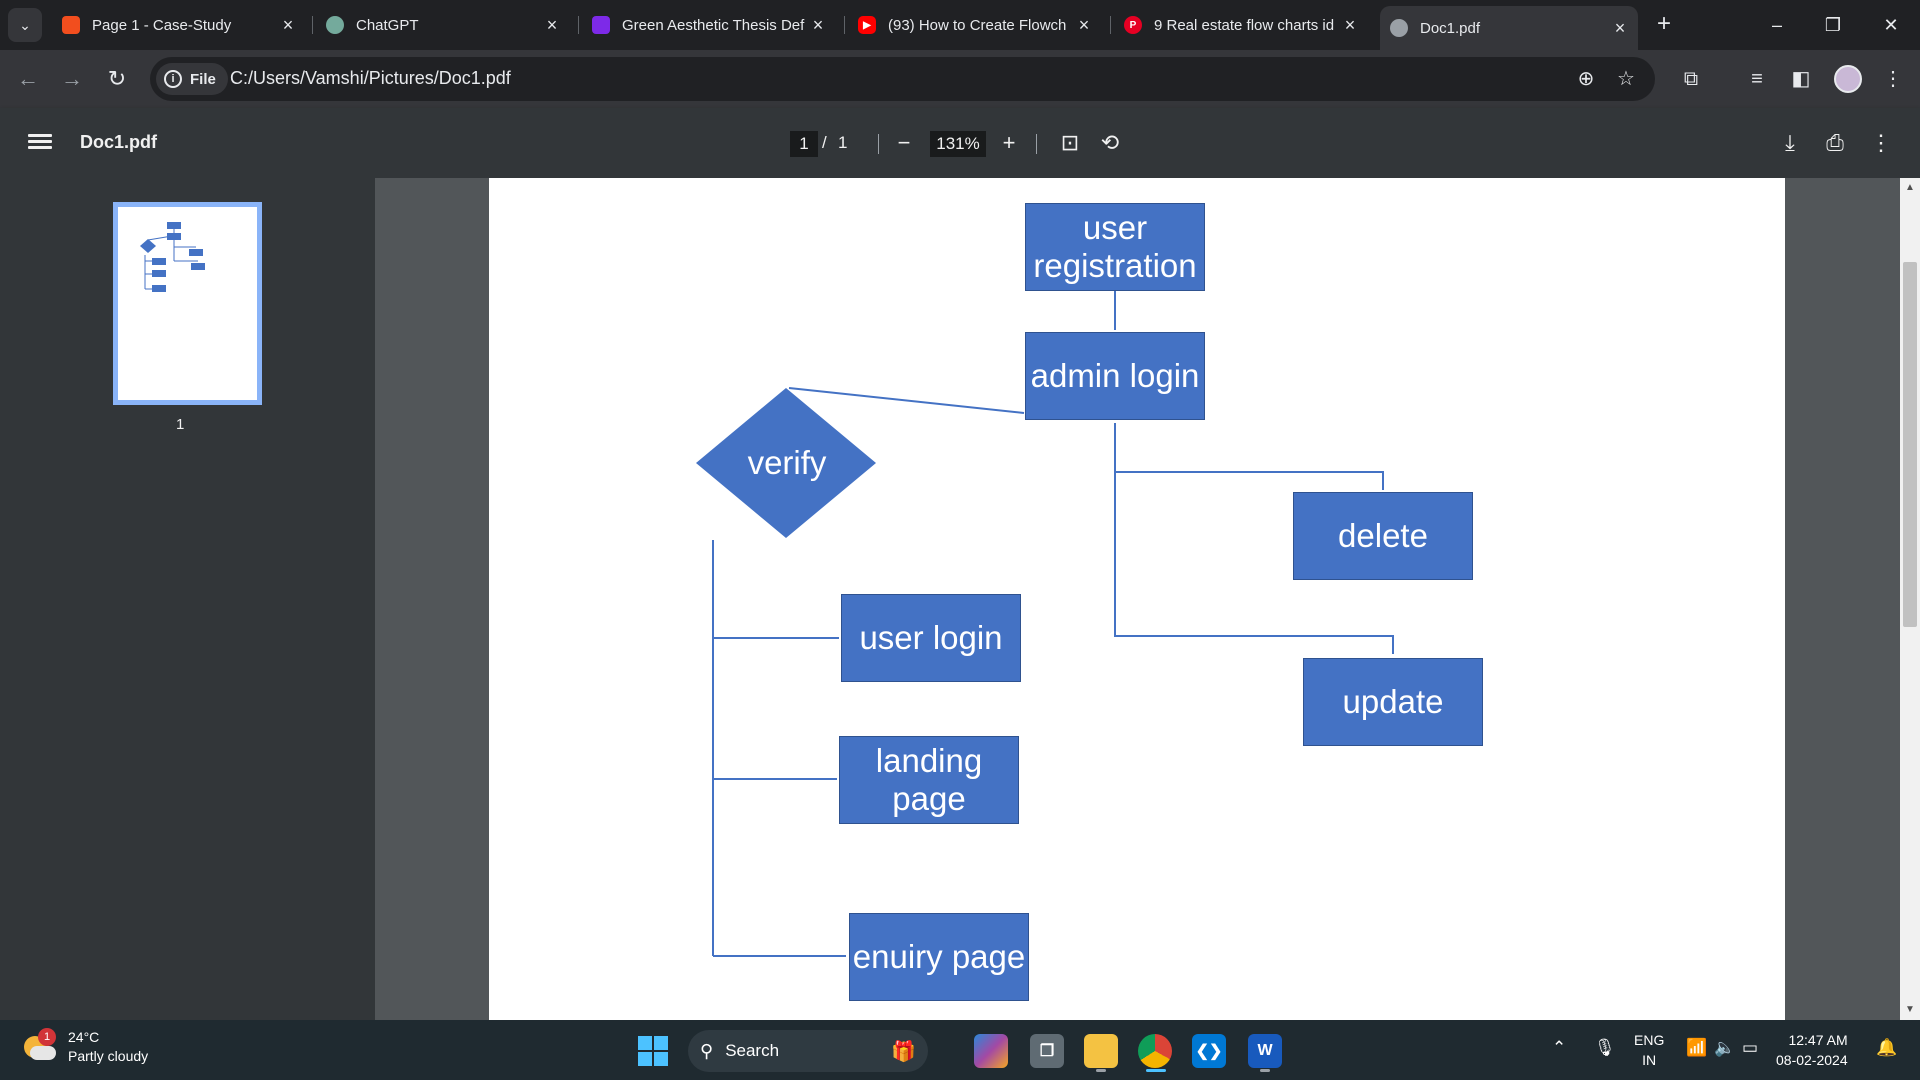 This screenshot has width=1920, height=1080. Describe the element at coordinates (1265, 1070) in the screenshot. I see `running-indicator` at that location.